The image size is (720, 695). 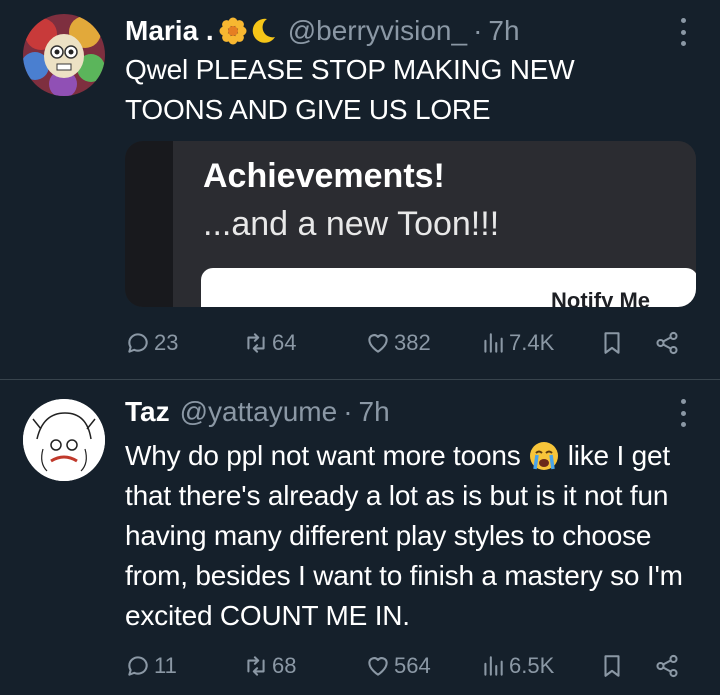 I want to click on user-handle: @berryvision_, so click(x=377, y=31).